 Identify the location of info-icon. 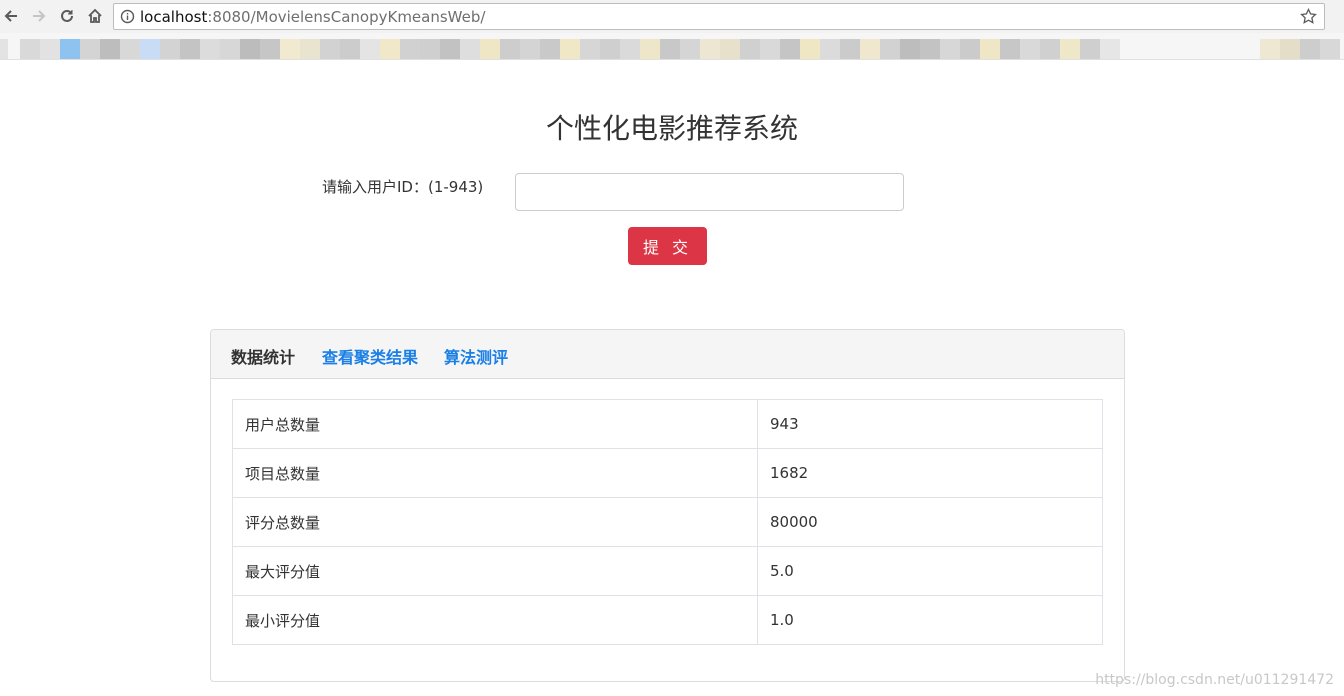
(127, 16).